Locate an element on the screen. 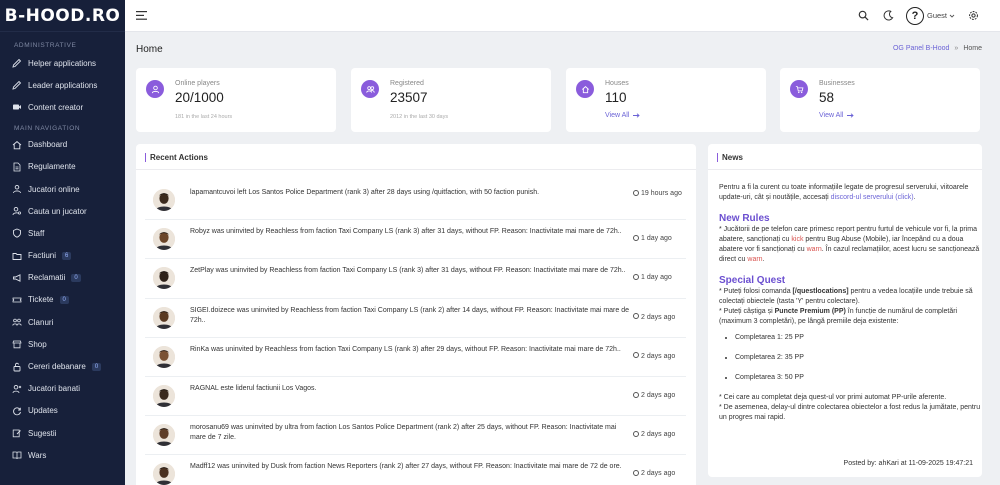  sidebar-item-leader-applications: Leader applications is located at coordinates (62, 85).